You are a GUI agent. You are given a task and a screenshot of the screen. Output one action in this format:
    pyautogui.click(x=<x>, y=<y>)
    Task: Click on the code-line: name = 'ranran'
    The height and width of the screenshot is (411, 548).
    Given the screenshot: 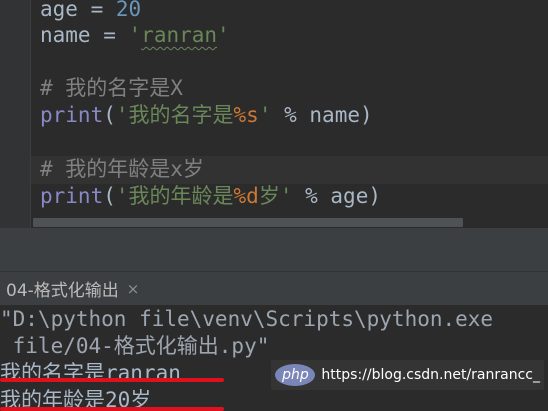 What is the action you would take?
    pyautogui.click(x=135, y=35)
    